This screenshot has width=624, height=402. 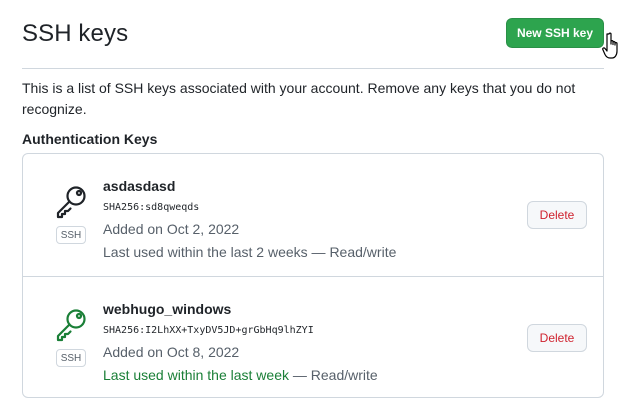 I want to click on key-last-used-highlight: Last used within the last week, so click(x=196, y=375).